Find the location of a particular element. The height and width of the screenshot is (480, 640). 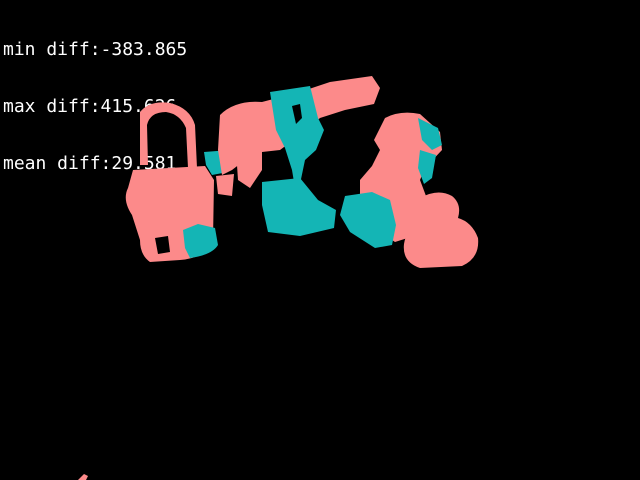

padlock-object is located at coordinates (177, 182).